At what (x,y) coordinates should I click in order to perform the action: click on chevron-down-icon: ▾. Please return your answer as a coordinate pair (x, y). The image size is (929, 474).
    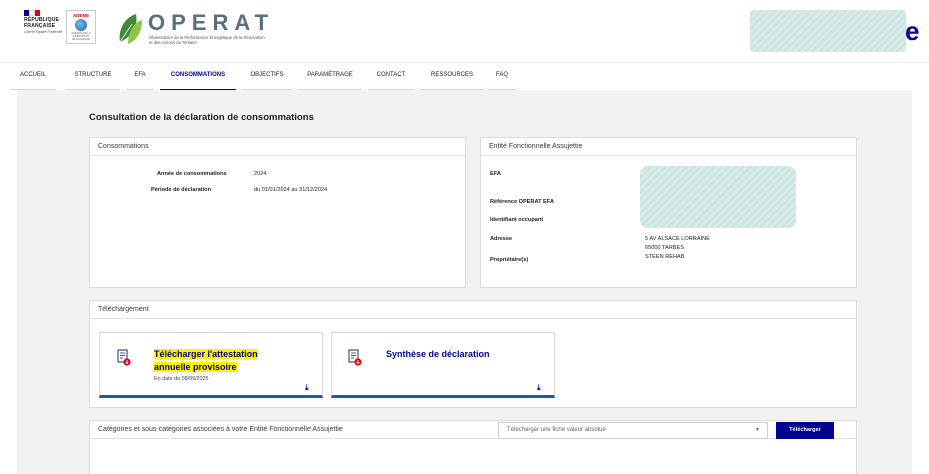
    Looking at the image, I should click on (757, 430).